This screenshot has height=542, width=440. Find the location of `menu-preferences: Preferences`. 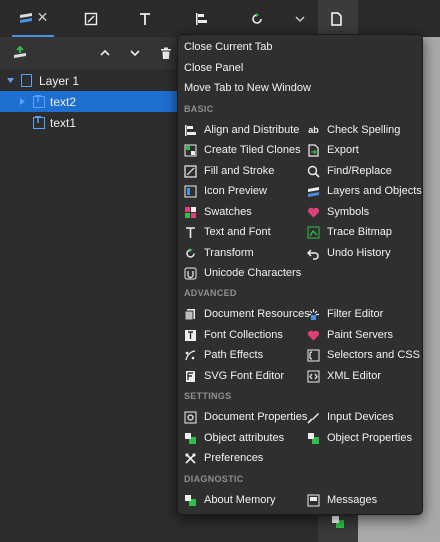

menu-preferences: Preferences is located at coordinates (223, 458).